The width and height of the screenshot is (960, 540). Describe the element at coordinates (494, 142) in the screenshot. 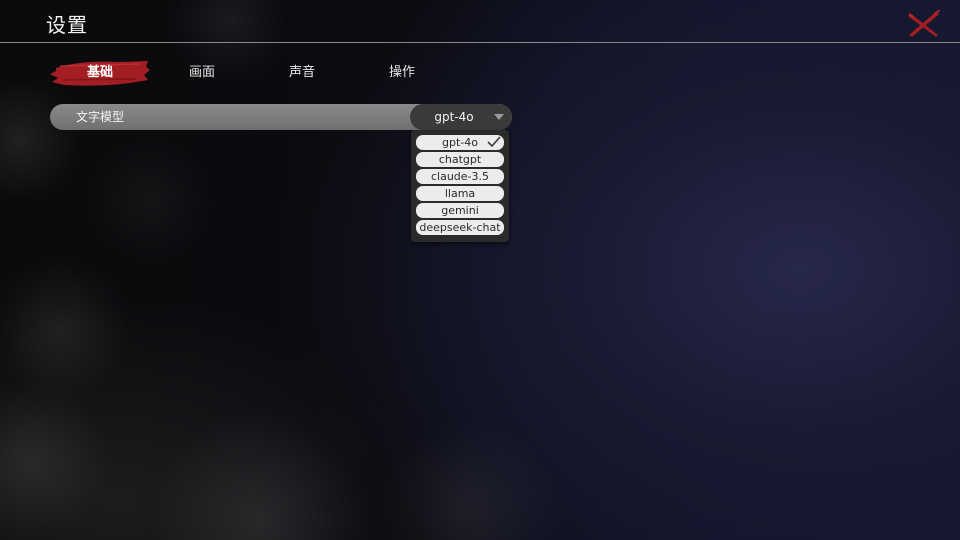

I see `checkmark-icon` at that location.